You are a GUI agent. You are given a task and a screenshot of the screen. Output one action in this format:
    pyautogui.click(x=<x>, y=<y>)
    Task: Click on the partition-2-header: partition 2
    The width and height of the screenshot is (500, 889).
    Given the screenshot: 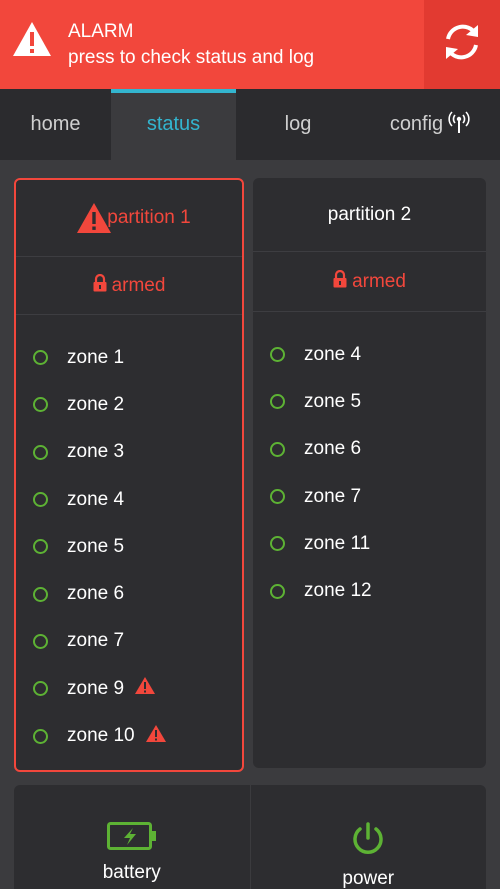 What is the action you would take?
    pyautogui.click(x=369, y=215)
    